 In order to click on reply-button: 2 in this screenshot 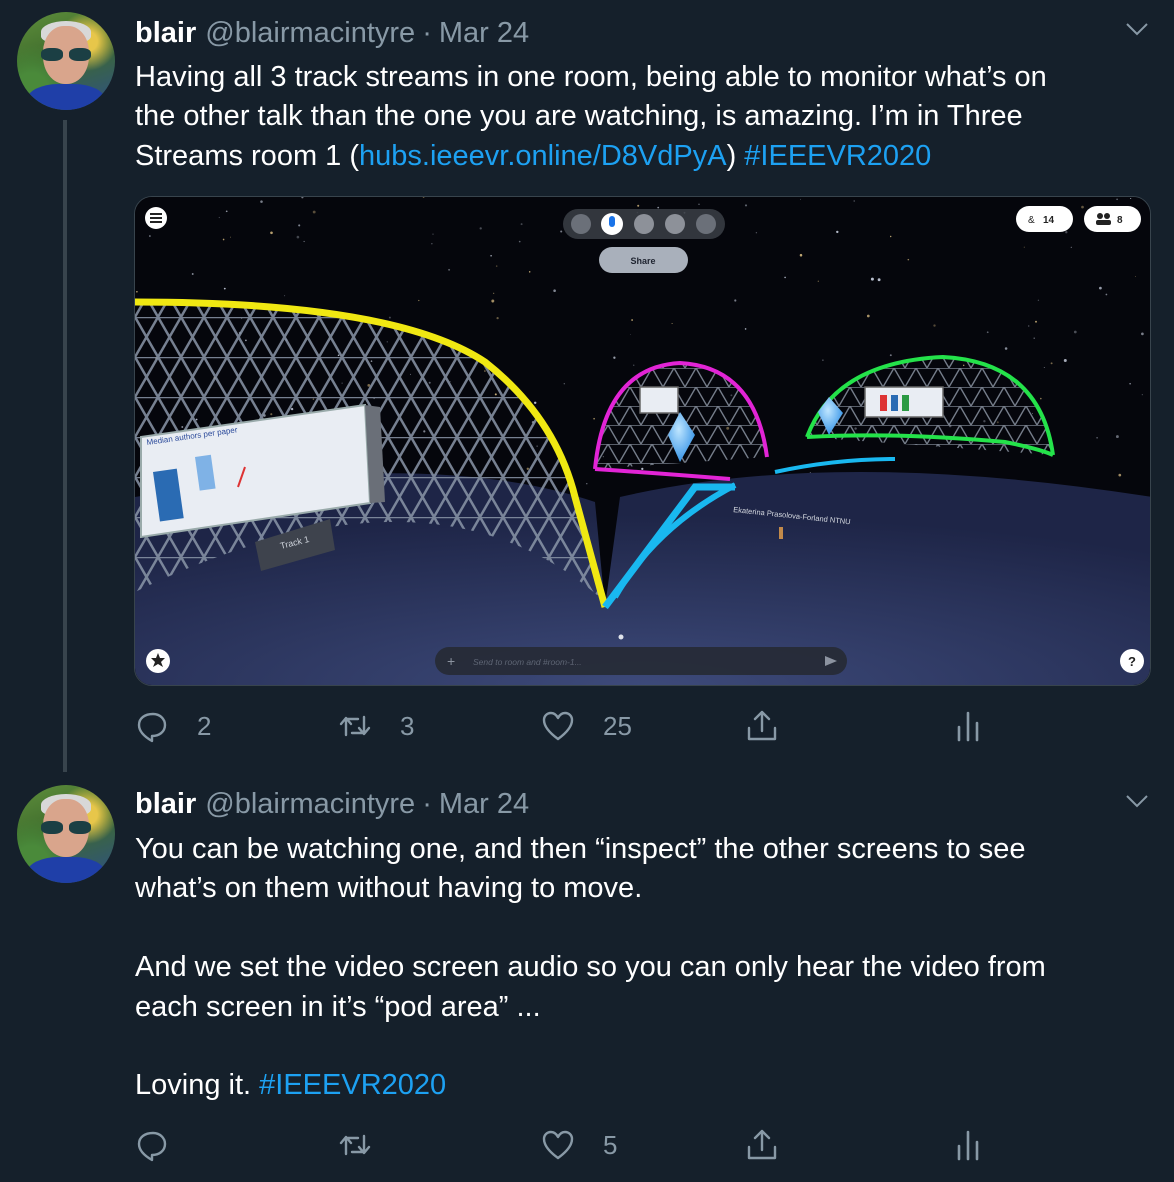, I will do `click(173, 726)`.